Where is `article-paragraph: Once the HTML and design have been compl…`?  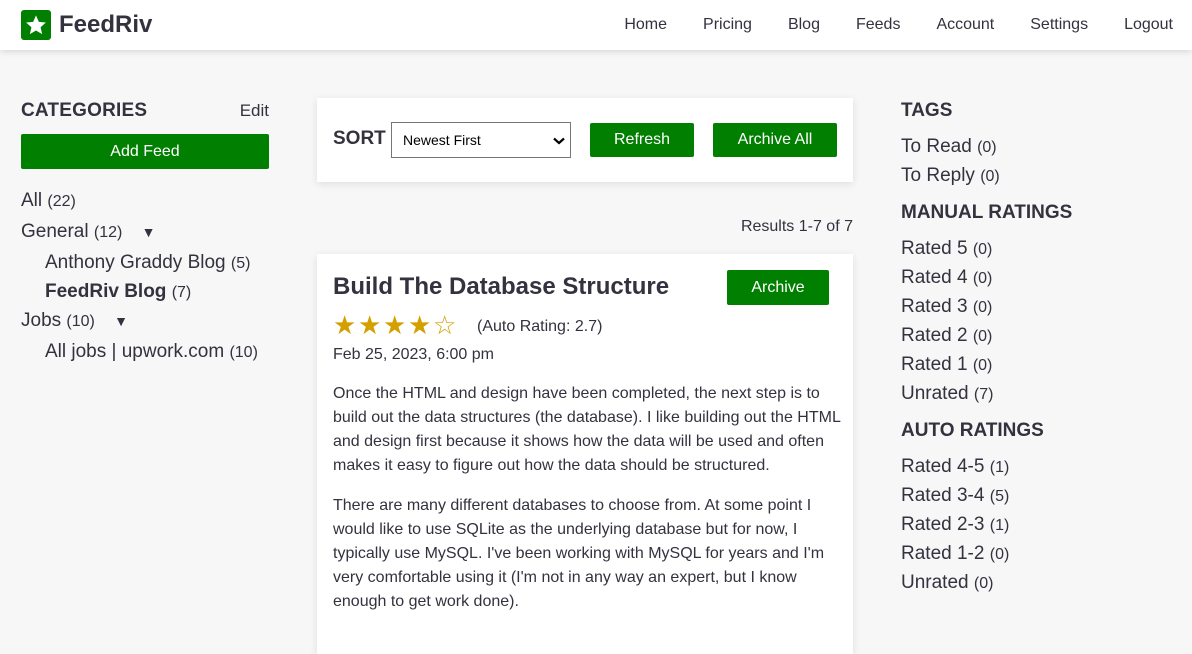 article-paragraph: Once the HTML and design have been compl… is located at coordinates (587, 429).